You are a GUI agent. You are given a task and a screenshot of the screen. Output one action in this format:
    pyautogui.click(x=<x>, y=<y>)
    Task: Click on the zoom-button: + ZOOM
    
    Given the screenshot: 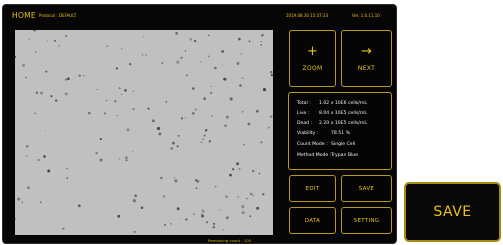 What is the action you would take?
    pyautogui.click(x=312, y=58)
    